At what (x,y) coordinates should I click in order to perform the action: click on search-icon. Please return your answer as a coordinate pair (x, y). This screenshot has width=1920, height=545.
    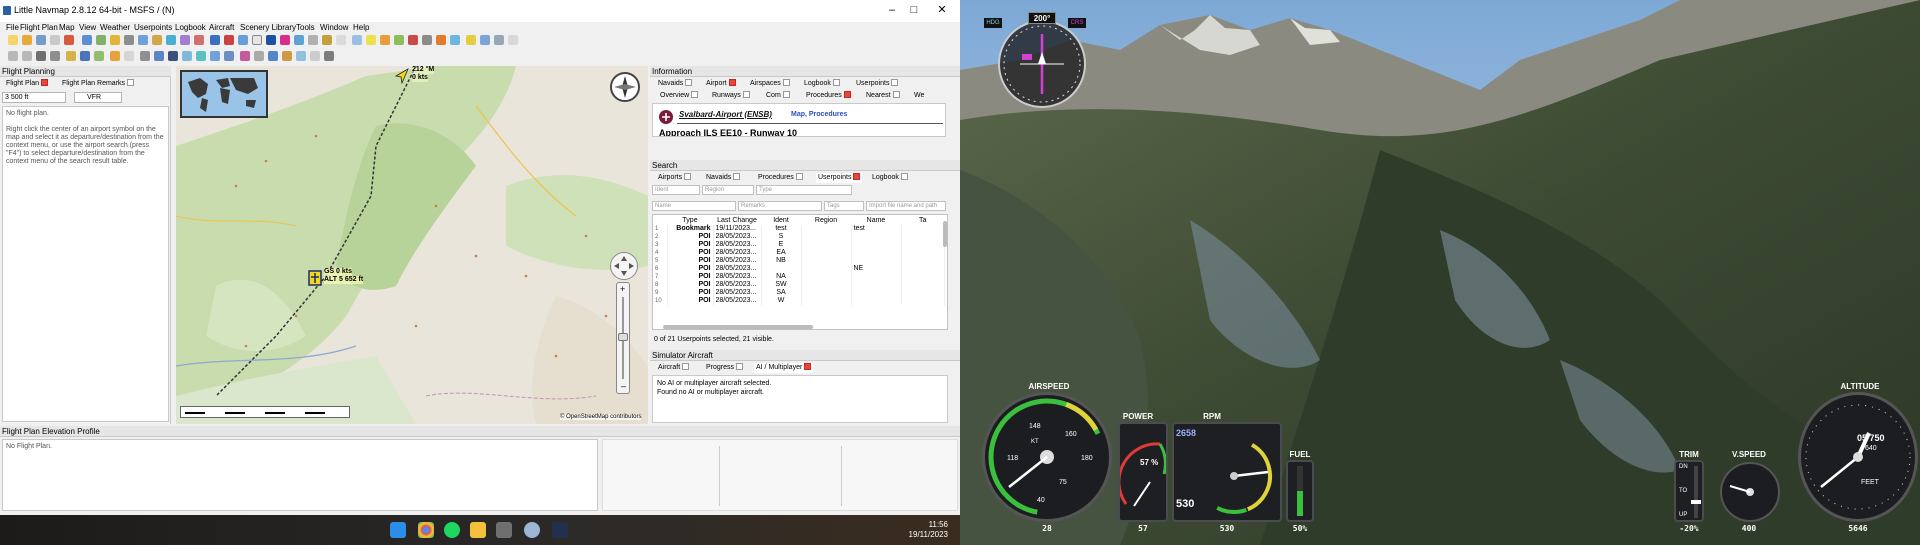
    Looking at the image, I should click on (187, 56).